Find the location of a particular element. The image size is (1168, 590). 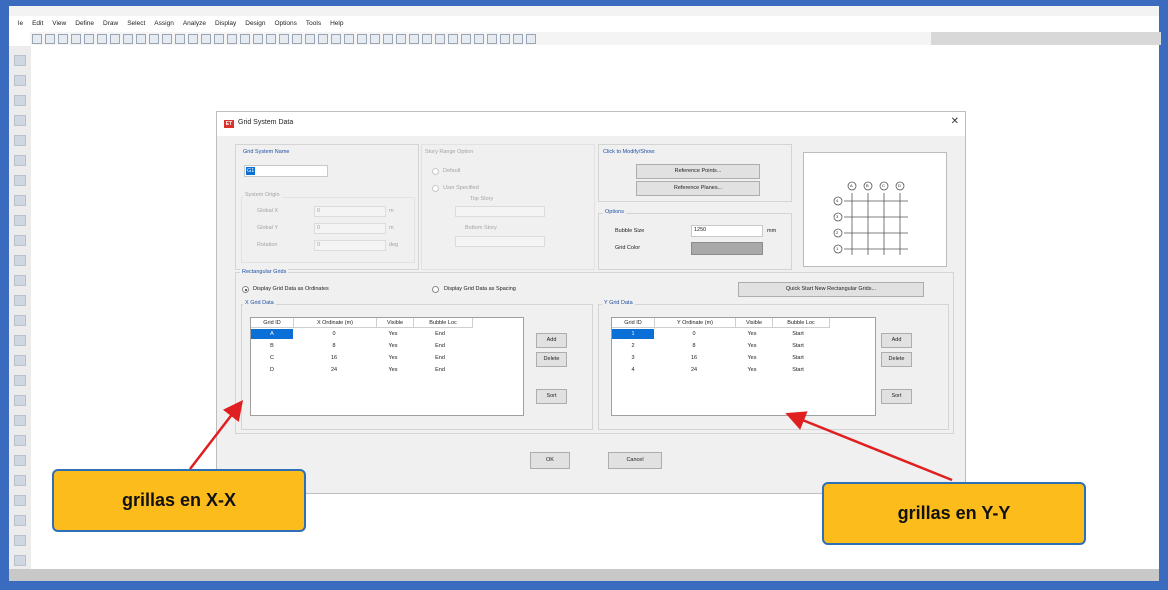

arrow-y-grid is located at coordinates (869, 446).